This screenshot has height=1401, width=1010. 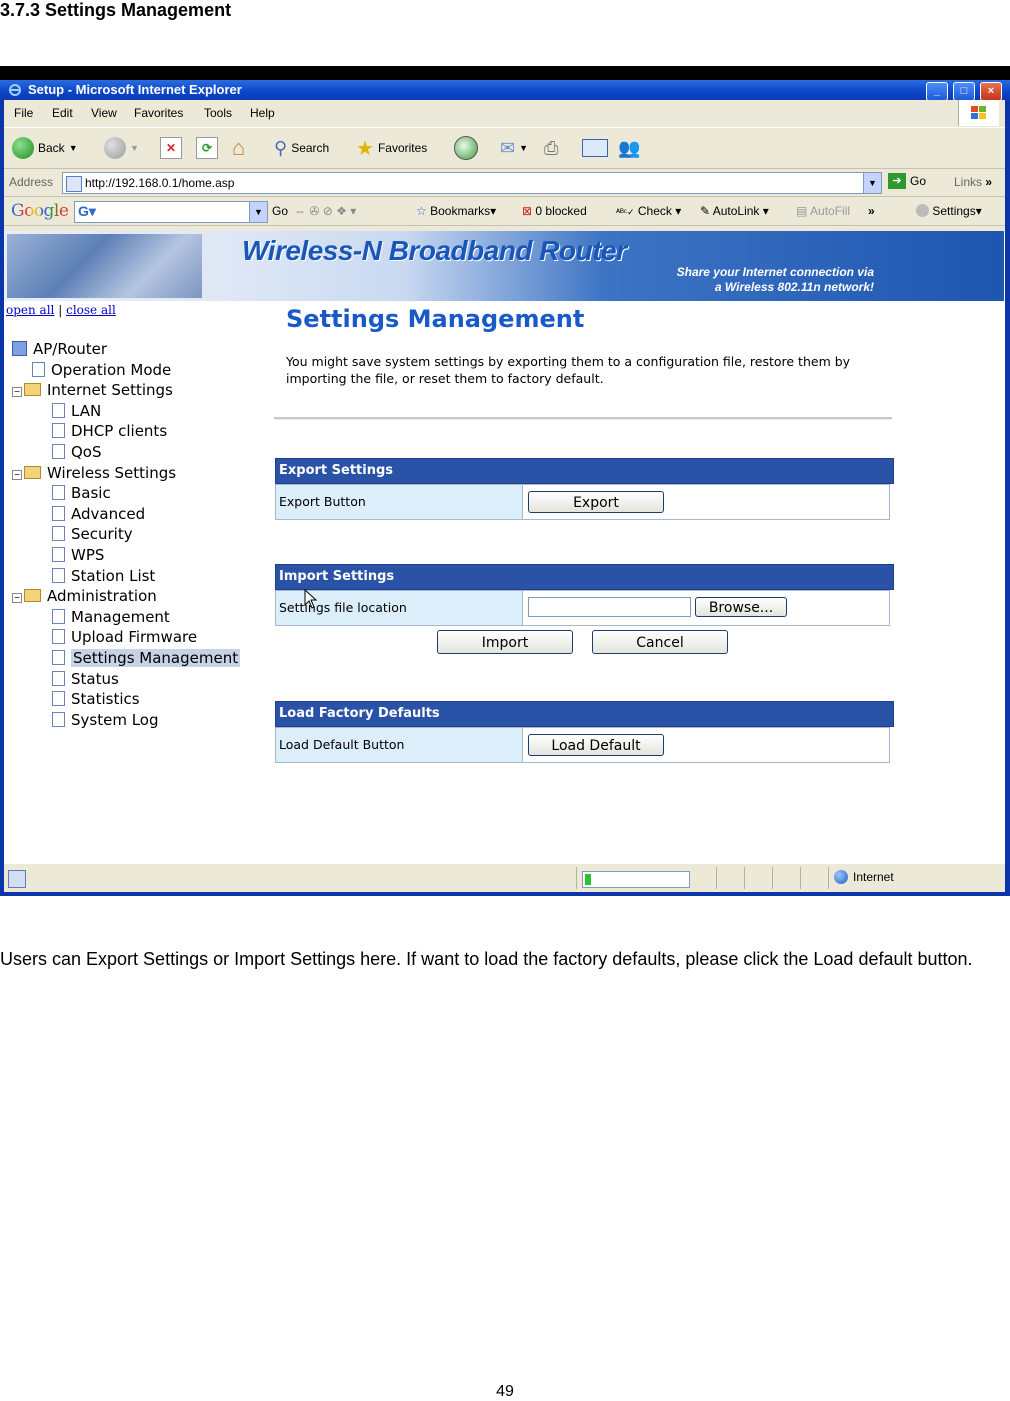 What do you see at coordinates (51, 148) in the screenshot?
I see `back-label: Back` at bounding box center [51, 148].